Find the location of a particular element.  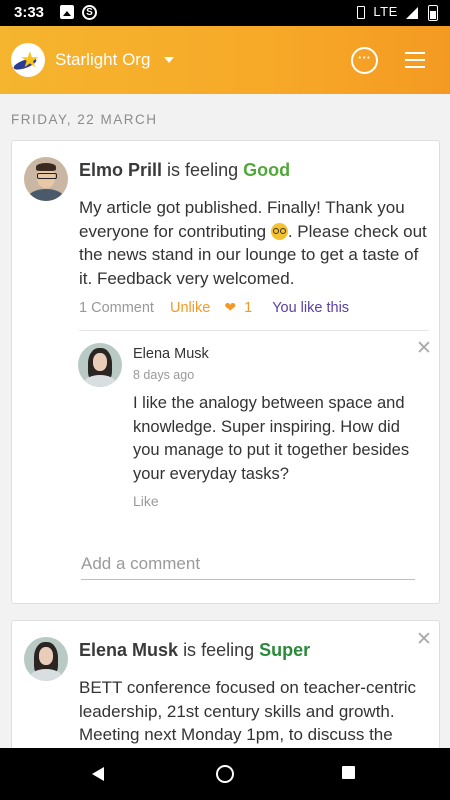

post-header: Elena Musk is feeling Super is located at coordinates (194, 650).